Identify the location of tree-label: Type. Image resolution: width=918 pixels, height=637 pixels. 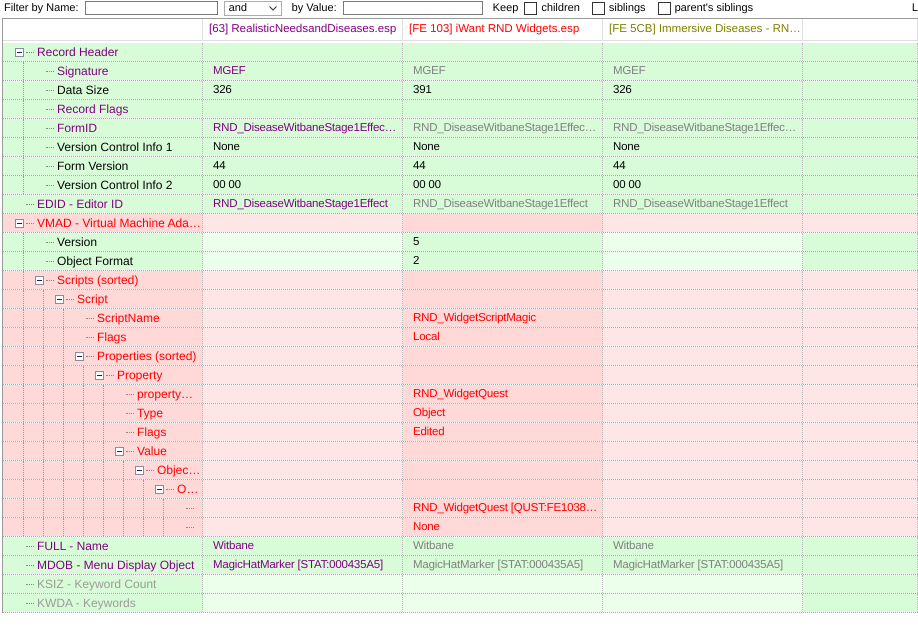
(150, 413).